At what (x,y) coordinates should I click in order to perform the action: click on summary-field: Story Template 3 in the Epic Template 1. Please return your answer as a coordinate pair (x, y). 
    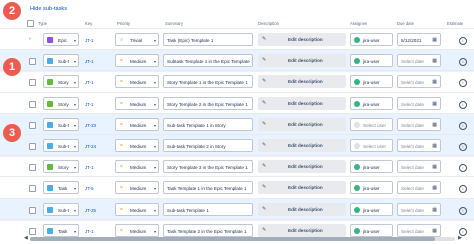
    Looking at the image, I should click on (208, 167).